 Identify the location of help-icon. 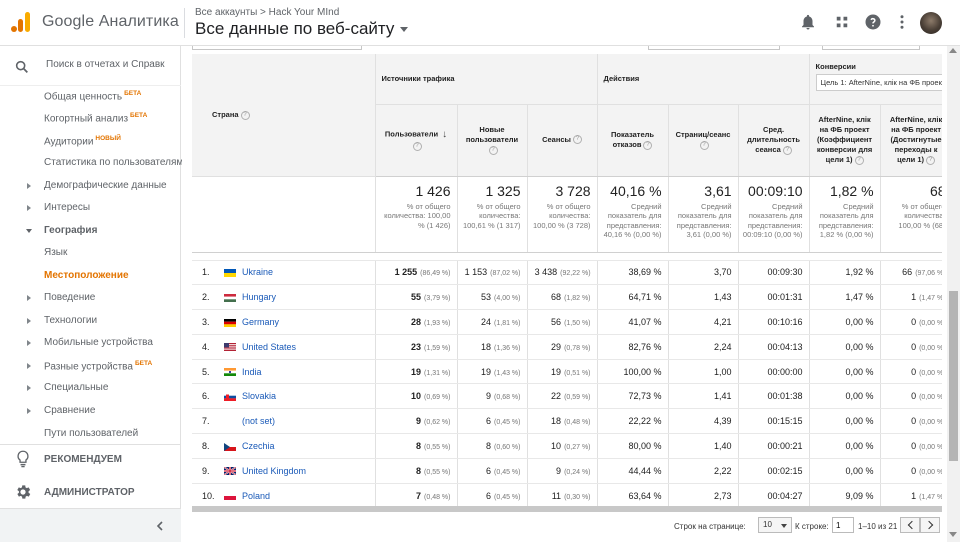
(873, 22).